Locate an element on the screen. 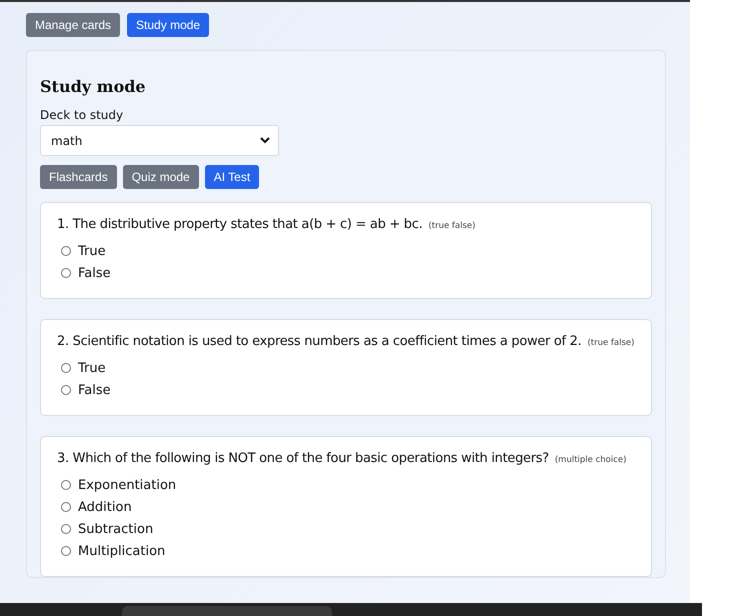 Image resolution: width=755 pixels, height=616 pixels. chevron-down-icon is located at coordinates (265, 140).